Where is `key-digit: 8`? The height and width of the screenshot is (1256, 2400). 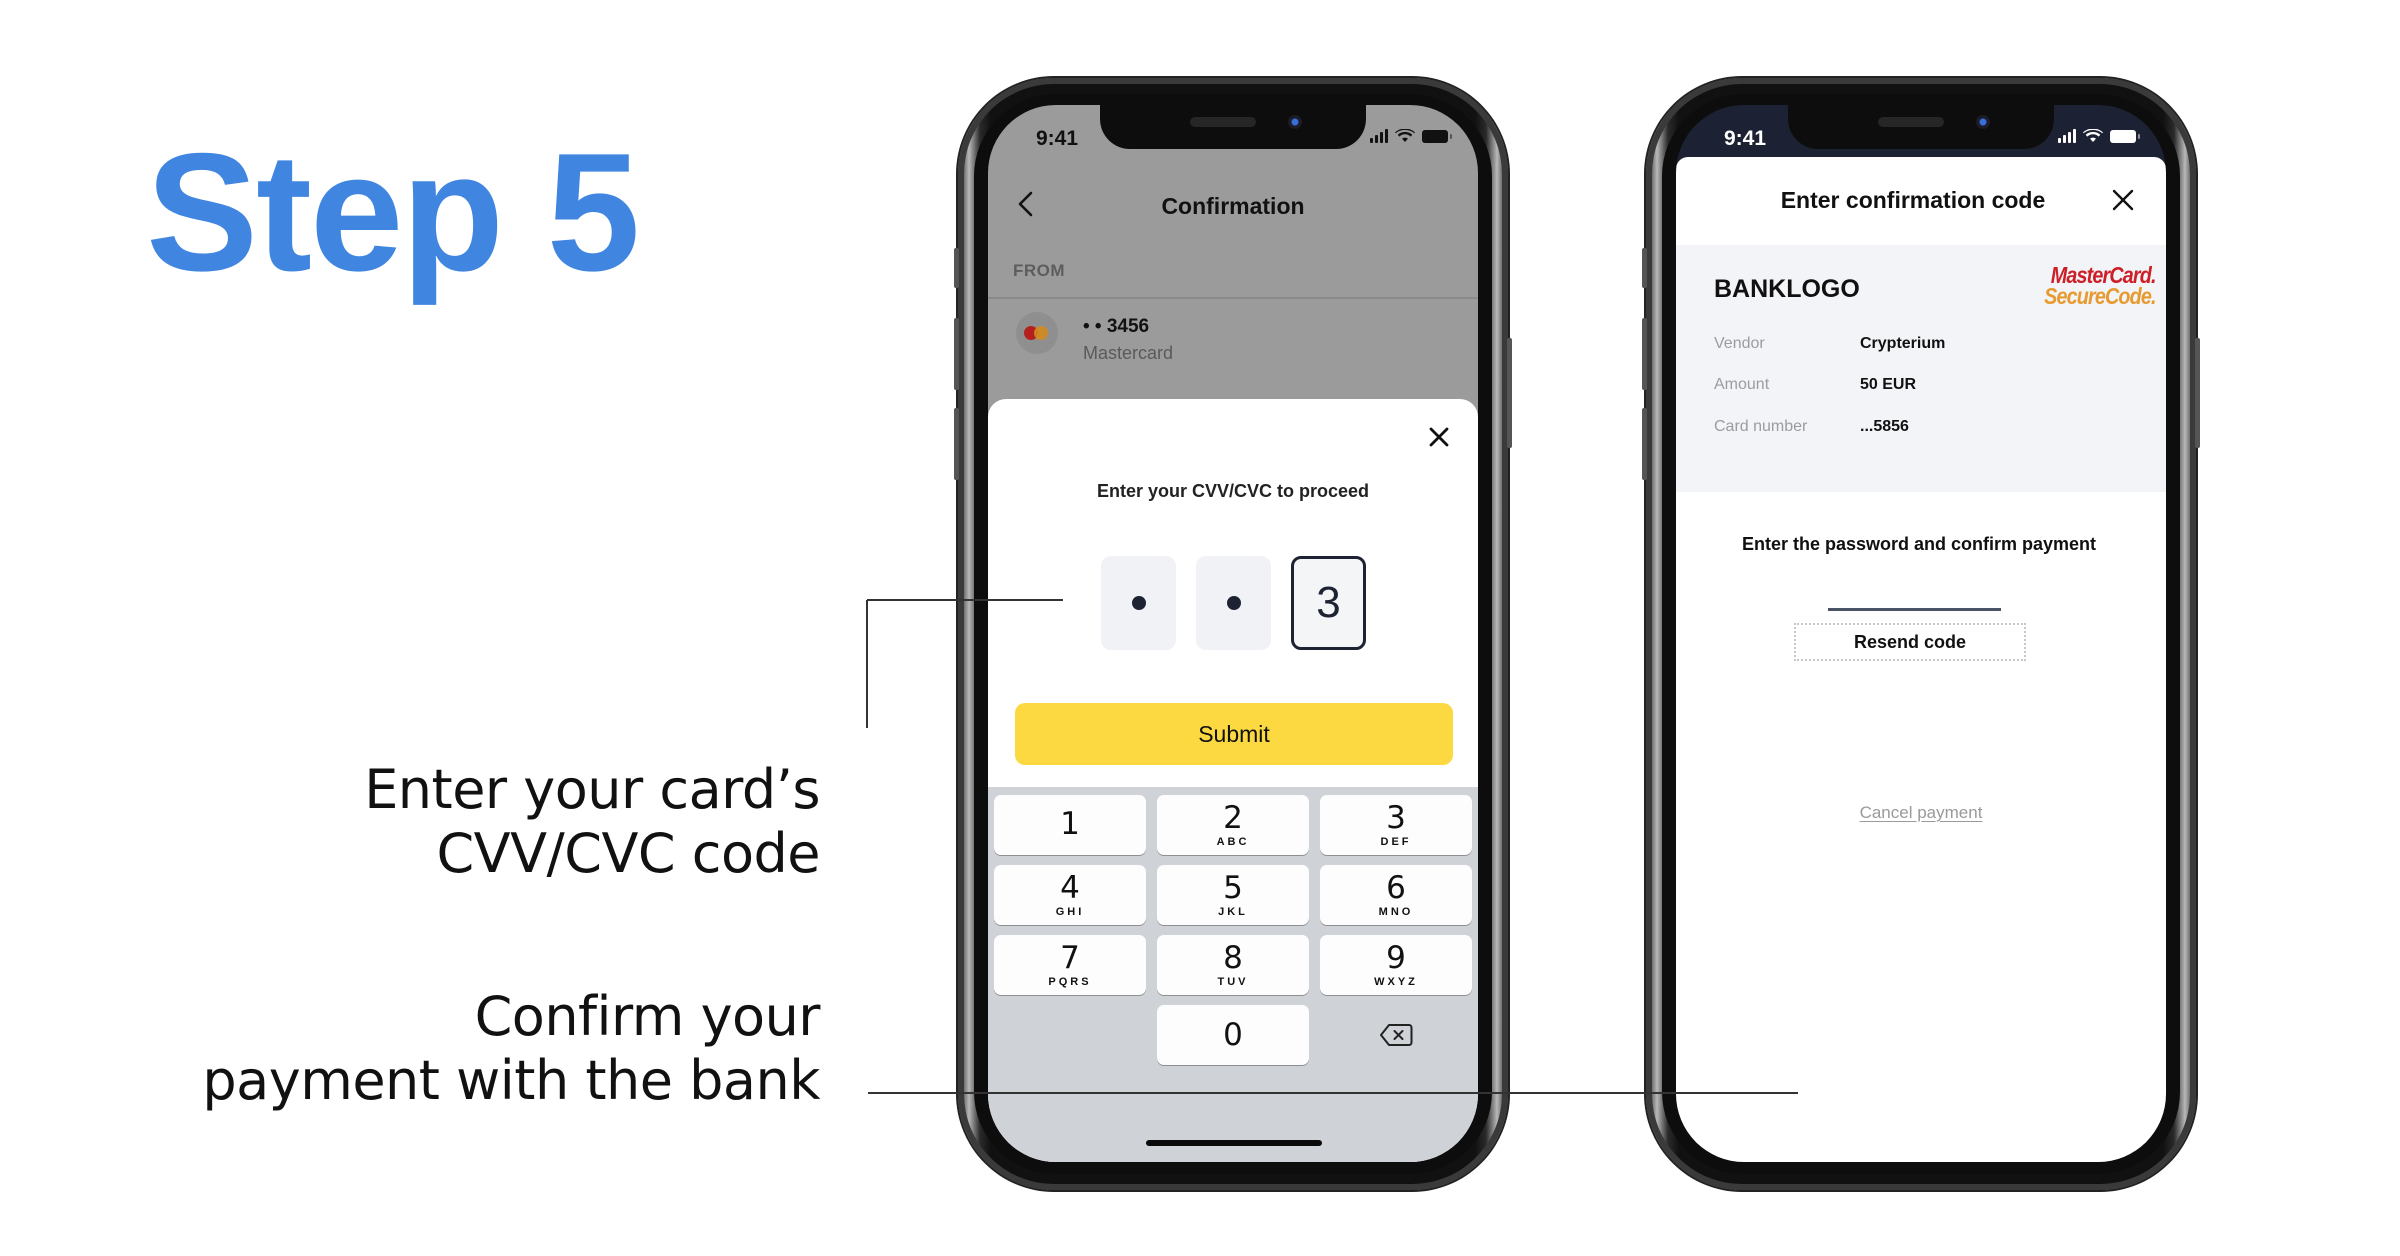 key-digit: 8 is located at coordinates (1233, 957).